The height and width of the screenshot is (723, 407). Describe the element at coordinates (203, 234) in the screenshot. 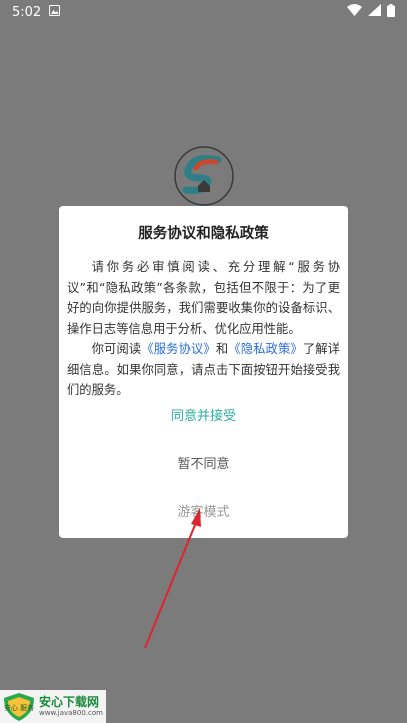

I see `dialog-title: 服务协议和隐私政策` at that location.